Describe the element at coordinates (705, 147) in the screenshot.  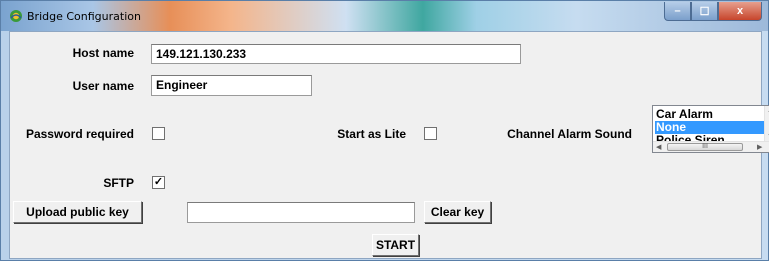
I see `horizontal-scroll-thumb: III` at that location.